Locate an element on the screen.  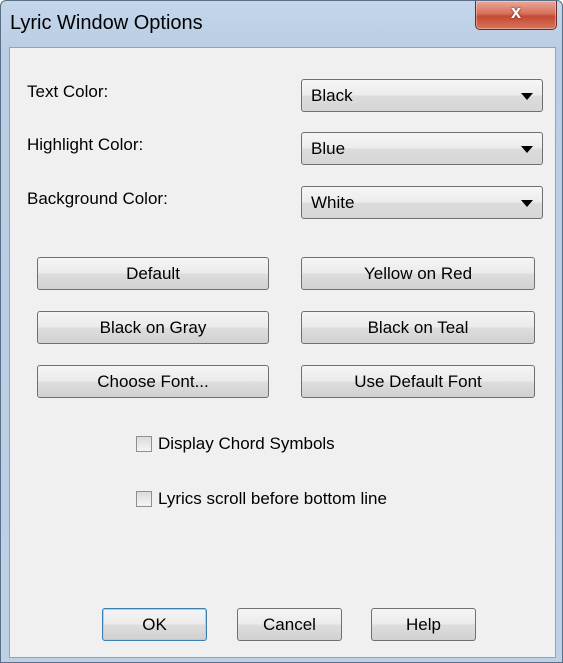
text-color-value: Black is located at coordinates (332, 95).